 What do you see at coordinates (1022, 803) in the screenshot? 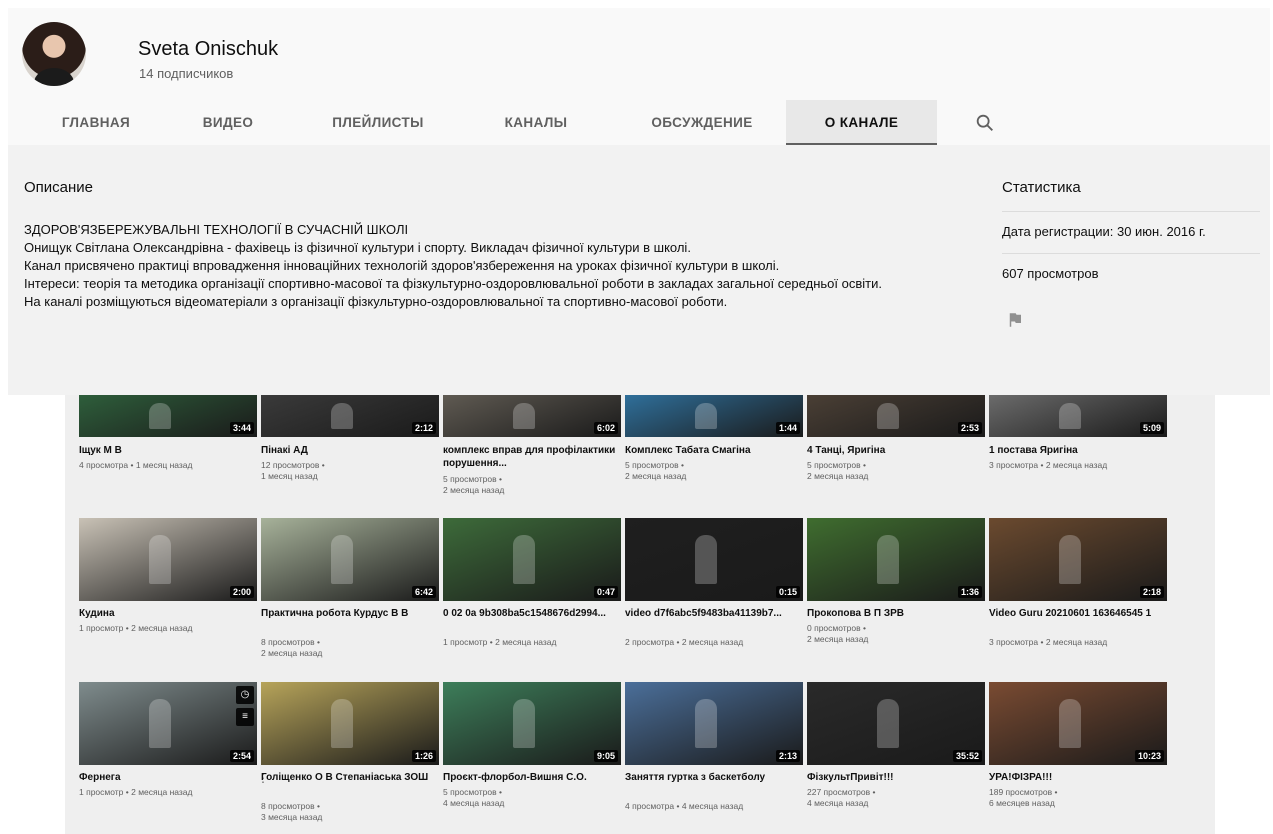
I see `video-meta-age: 6 месяцев назад` at bounding box center [1022, 803].